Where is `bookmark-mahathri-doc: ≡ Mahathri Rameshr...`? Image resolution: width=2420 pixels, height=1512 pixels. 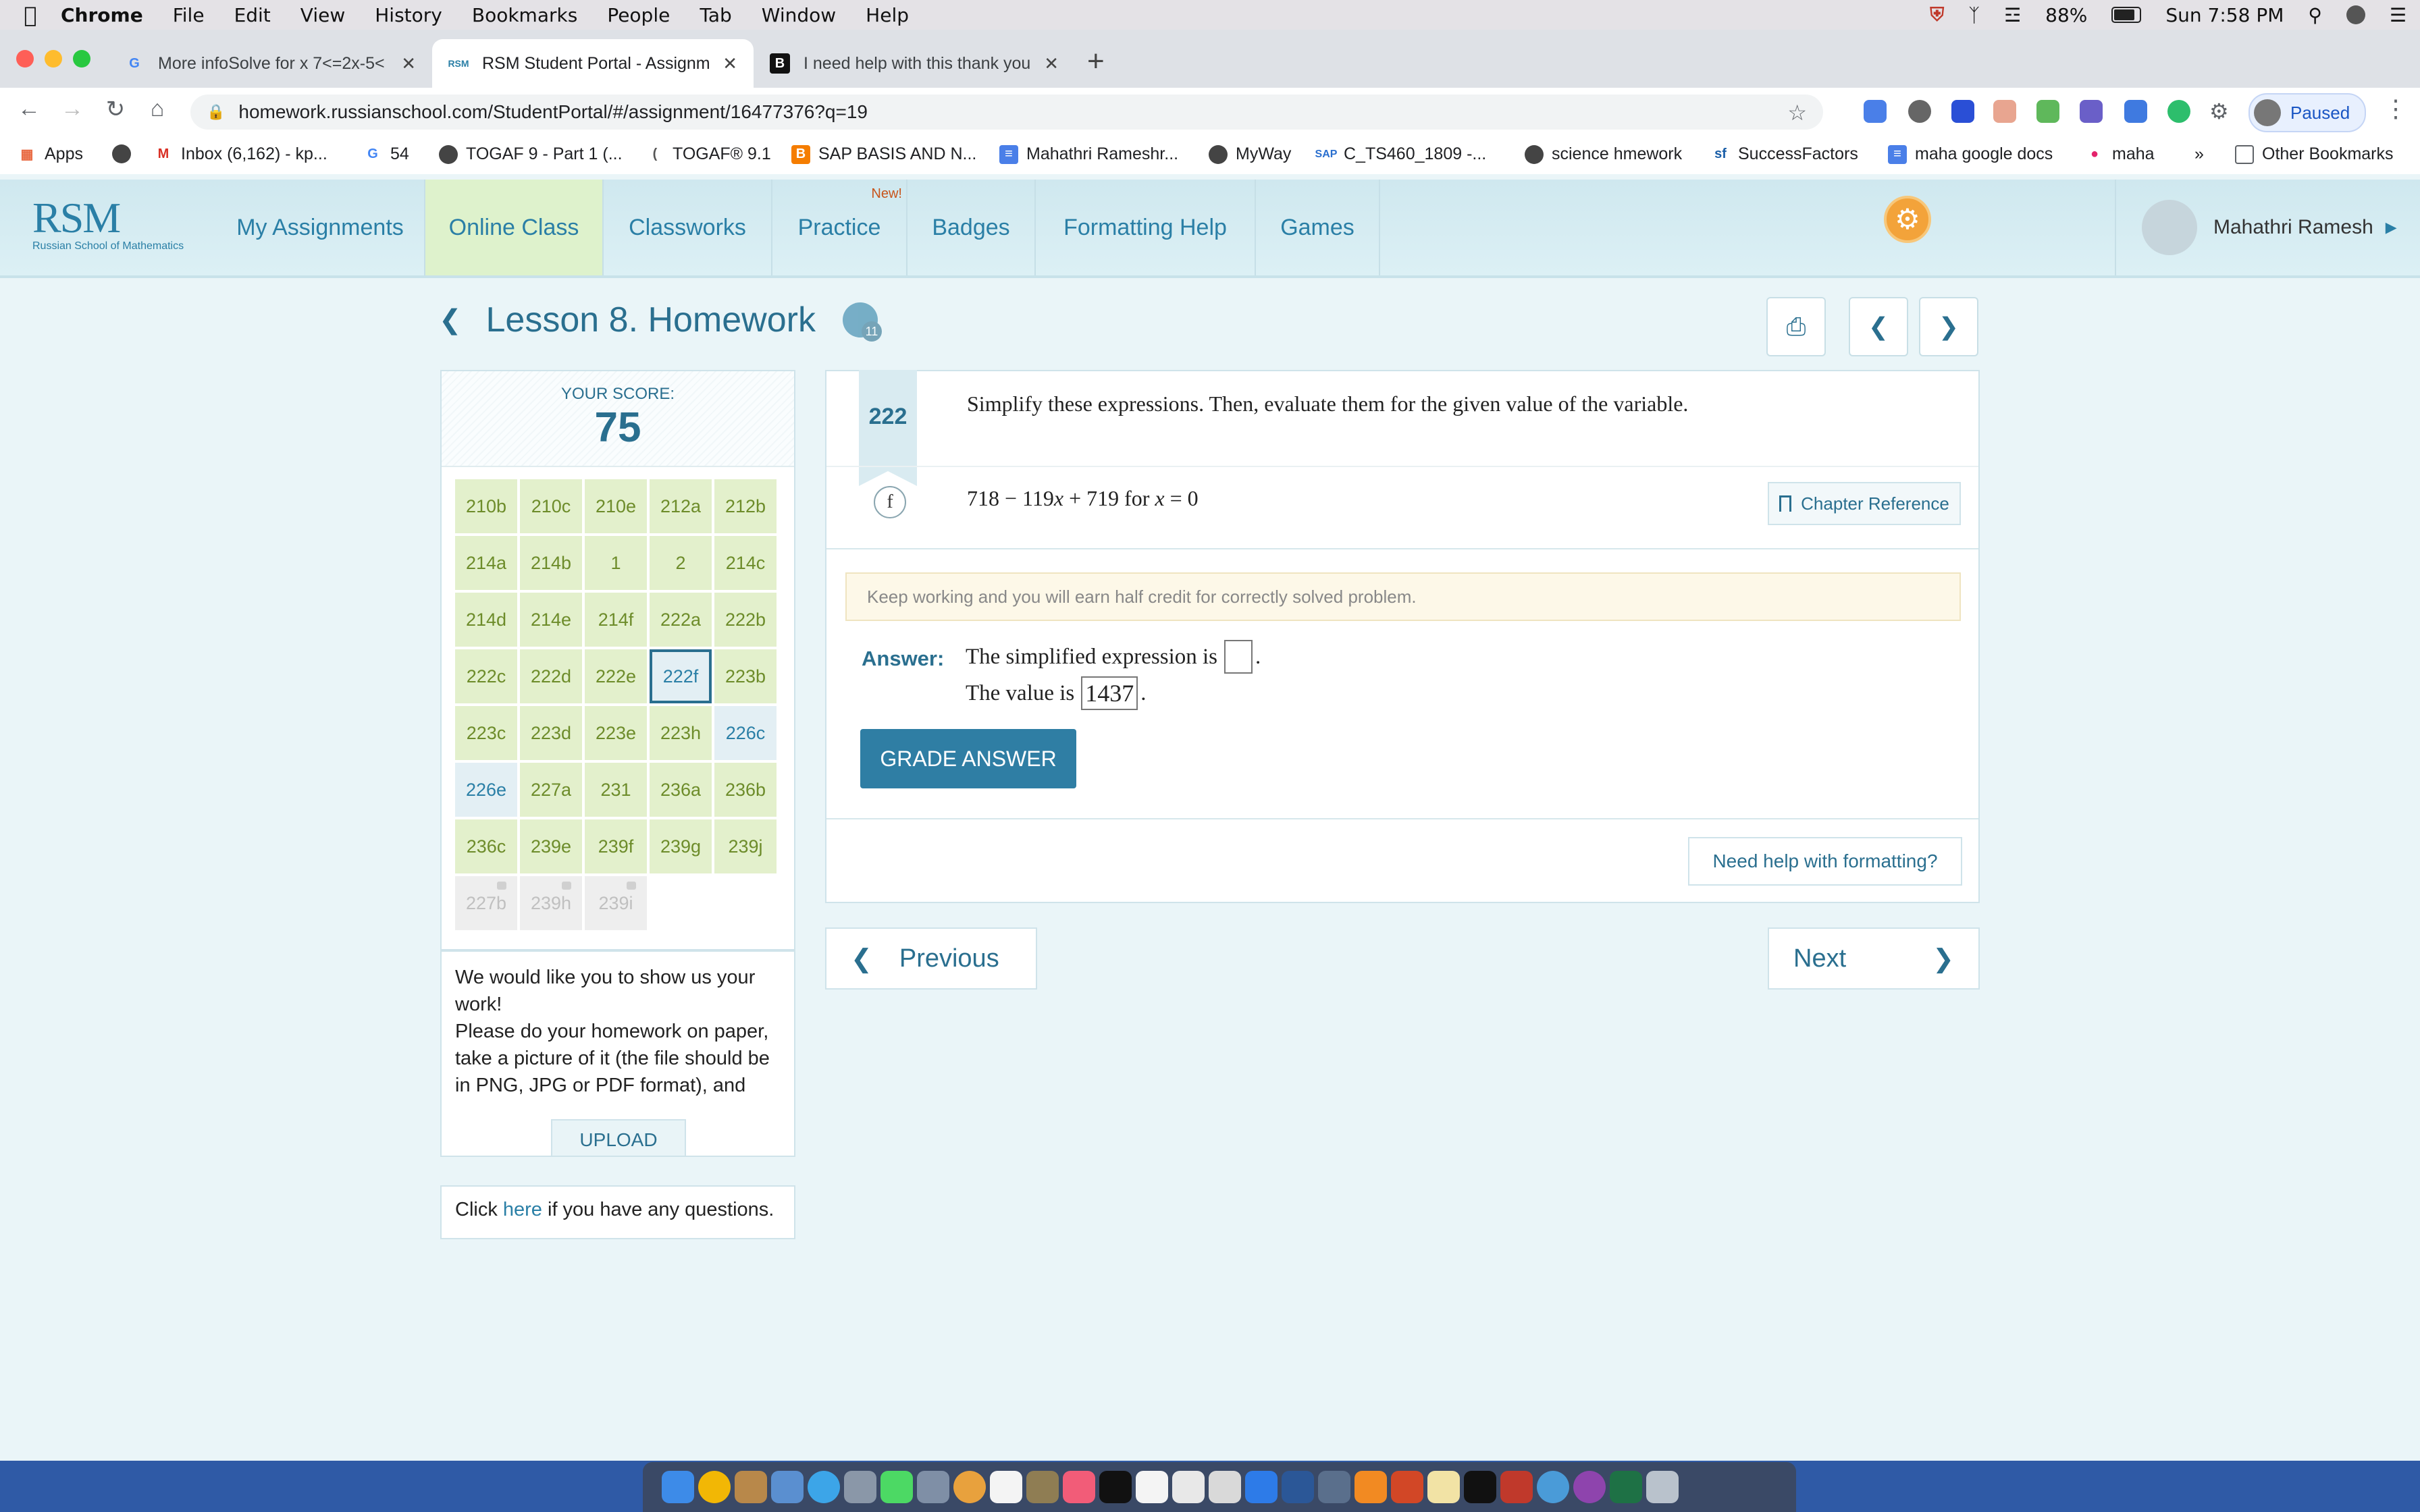
bookmark-mahathri-doc: ≡ Mahathri Rameshr... is located at coordinates (1088, 154).